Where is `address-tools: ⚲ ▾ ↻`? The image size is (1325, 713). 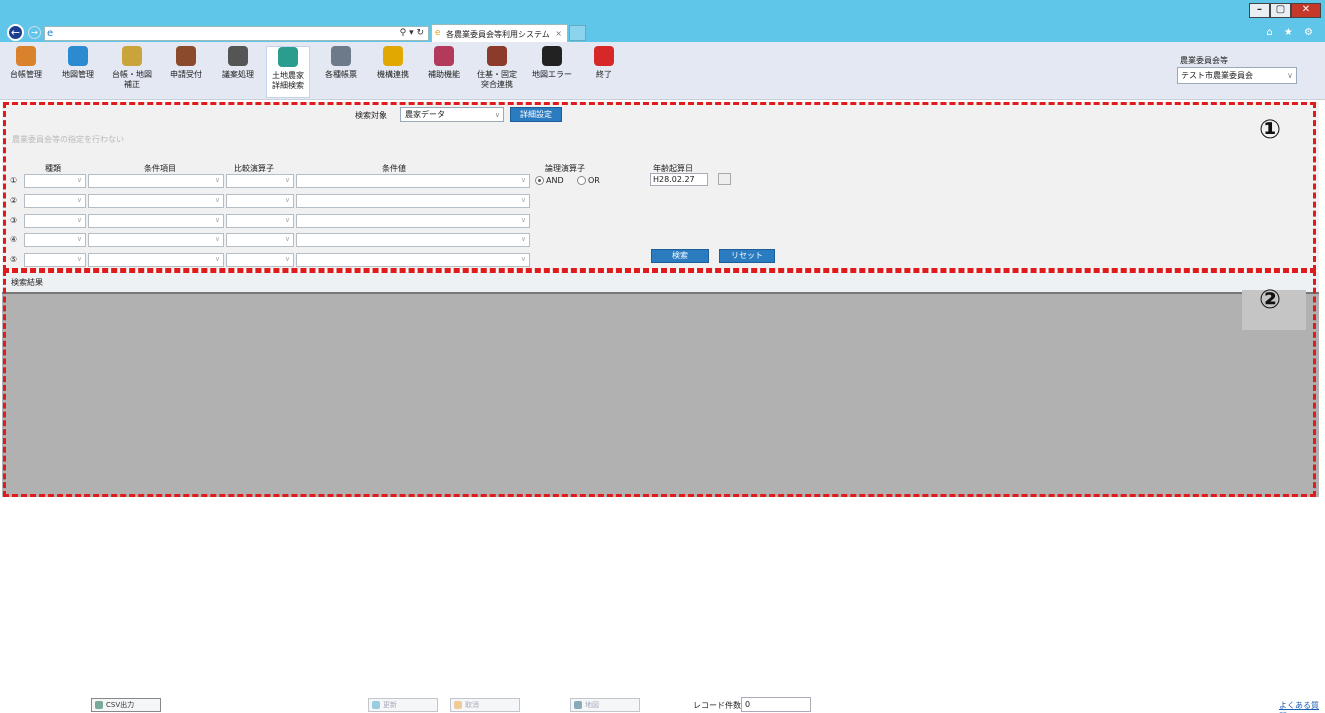 address-tools: ⚲ ▾ ↻ is located at coordinates (412, 33).